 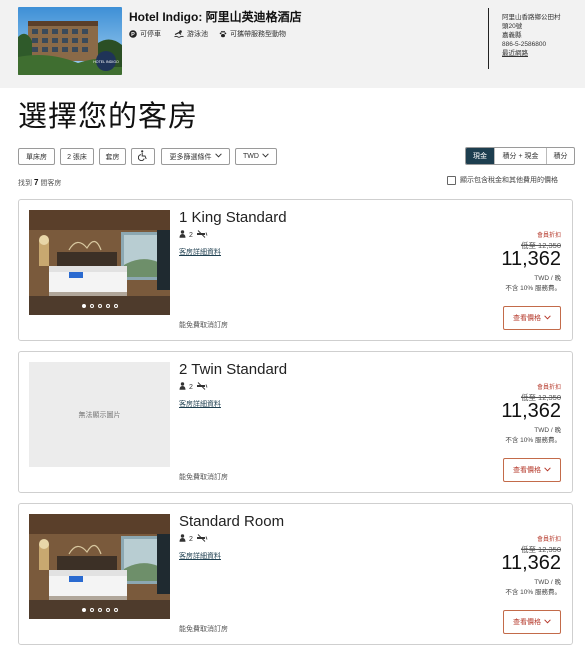 I want to click on currency-value: TWD, so click(x=251, y=156).